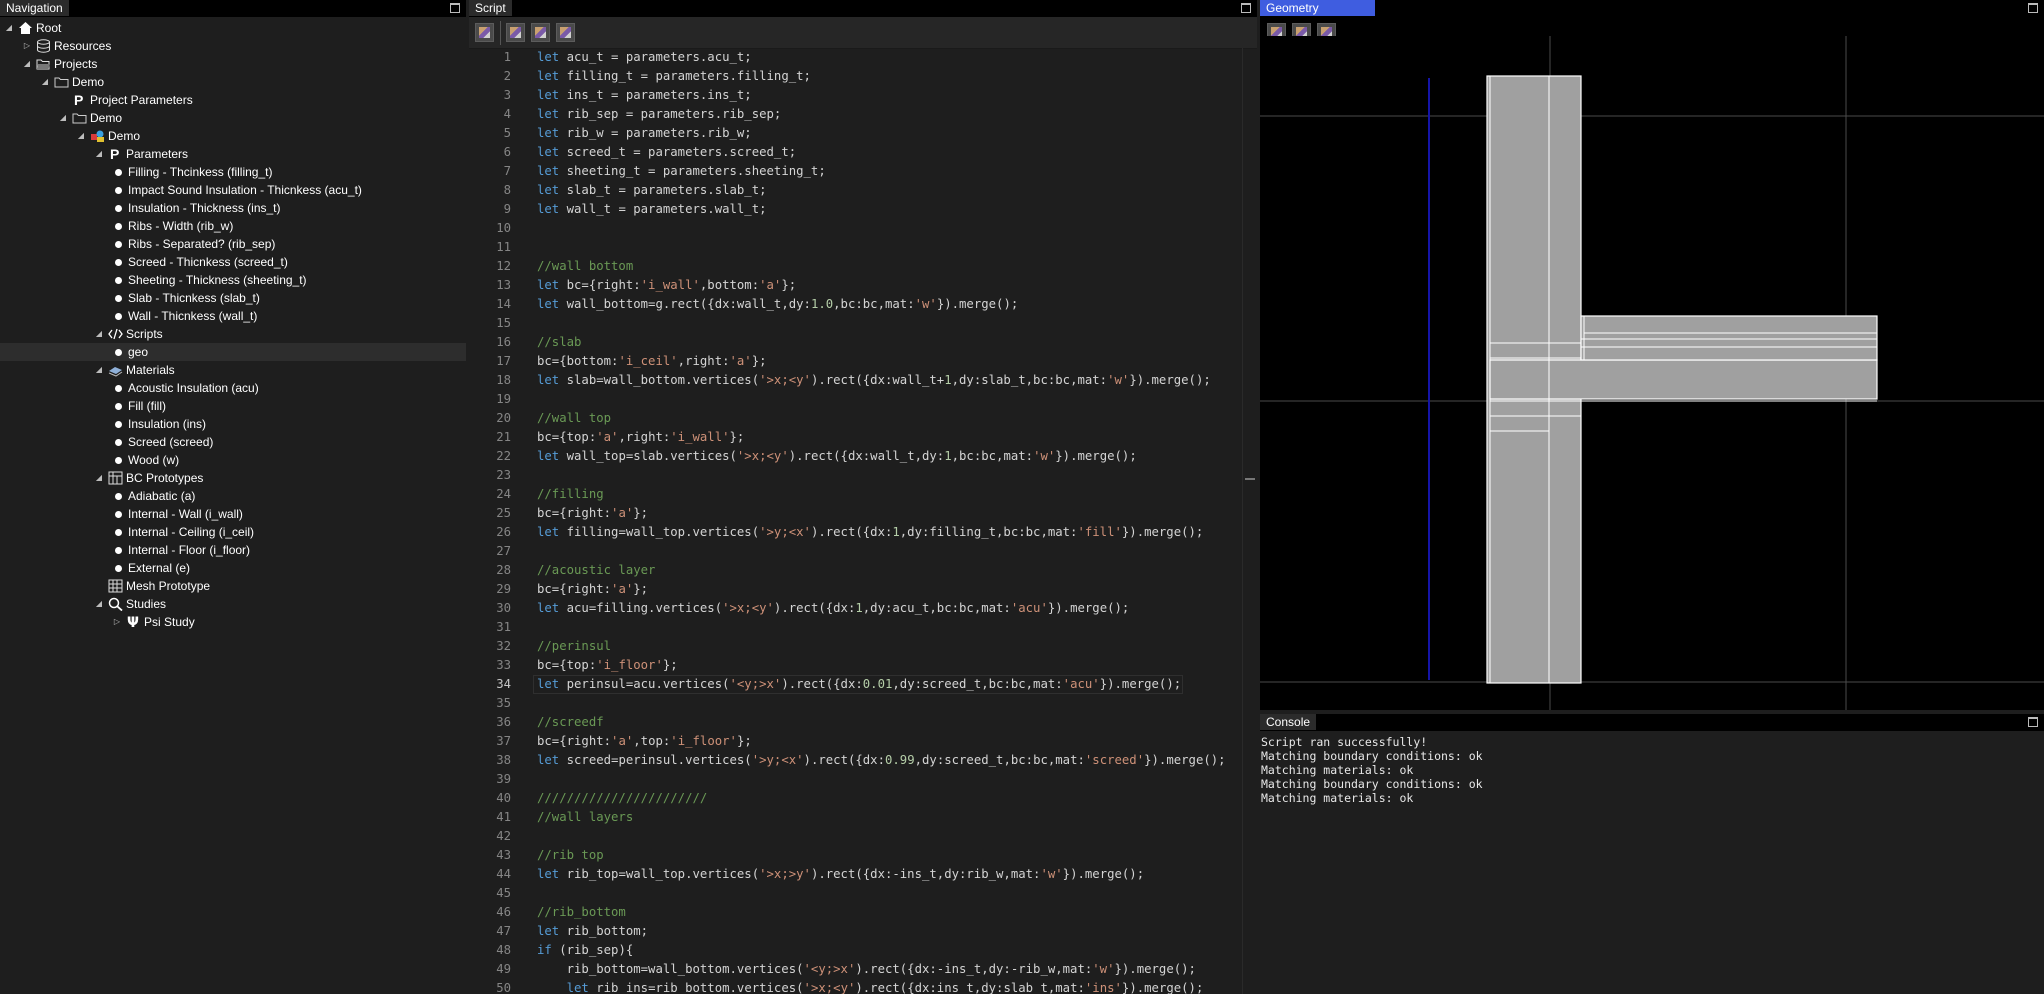 The image size is (2044, 994). Describe the element at coordinates (233, 370) in the screenshot. I see `tree-item: ◢ Materials` at that location.